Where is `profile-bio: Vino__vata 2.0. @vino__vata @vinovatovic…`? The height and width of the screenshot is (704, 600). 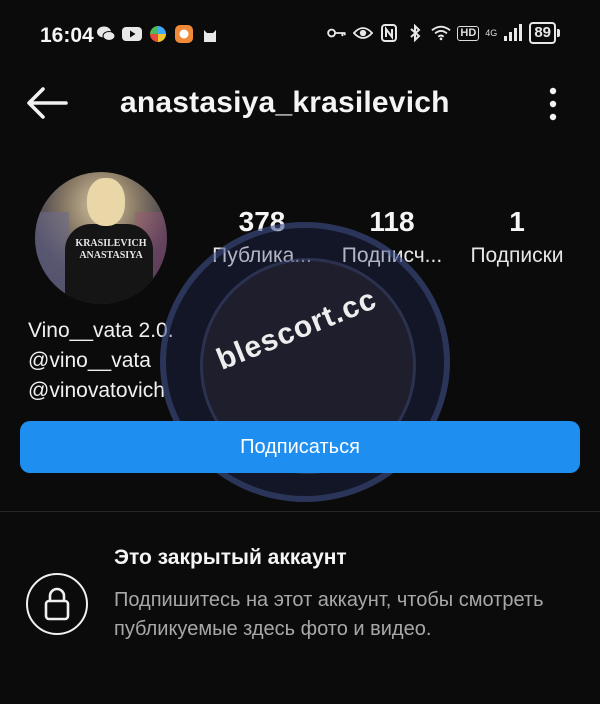 profile-bio: Vino__vata 2.0. @vino__vata @vinovatovic… is located at coordinates (101, 361).